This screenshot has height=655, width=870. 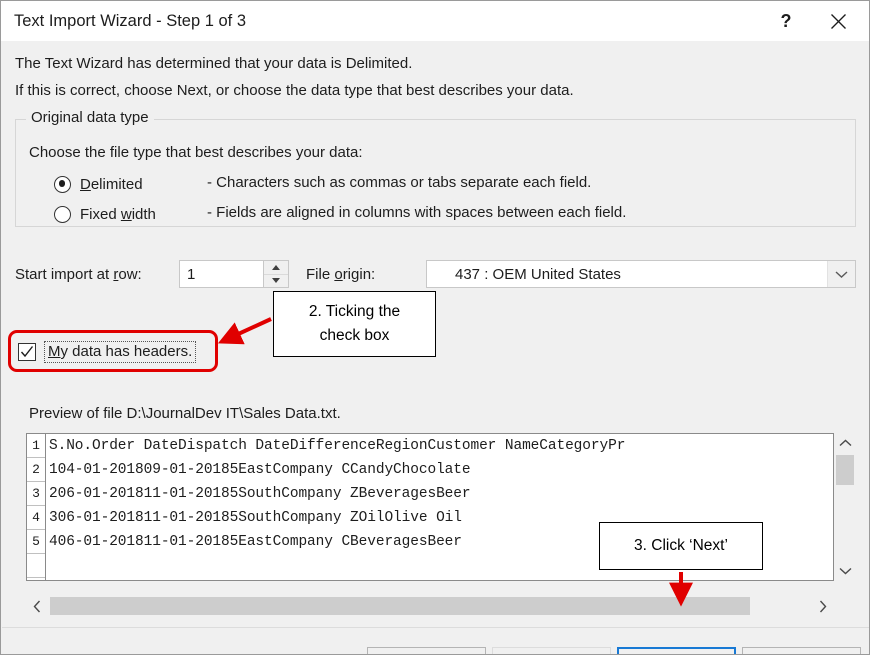 I want to click on preview-row-number-gutter: 1 2 3 4 5, so click(x=36, y=507).